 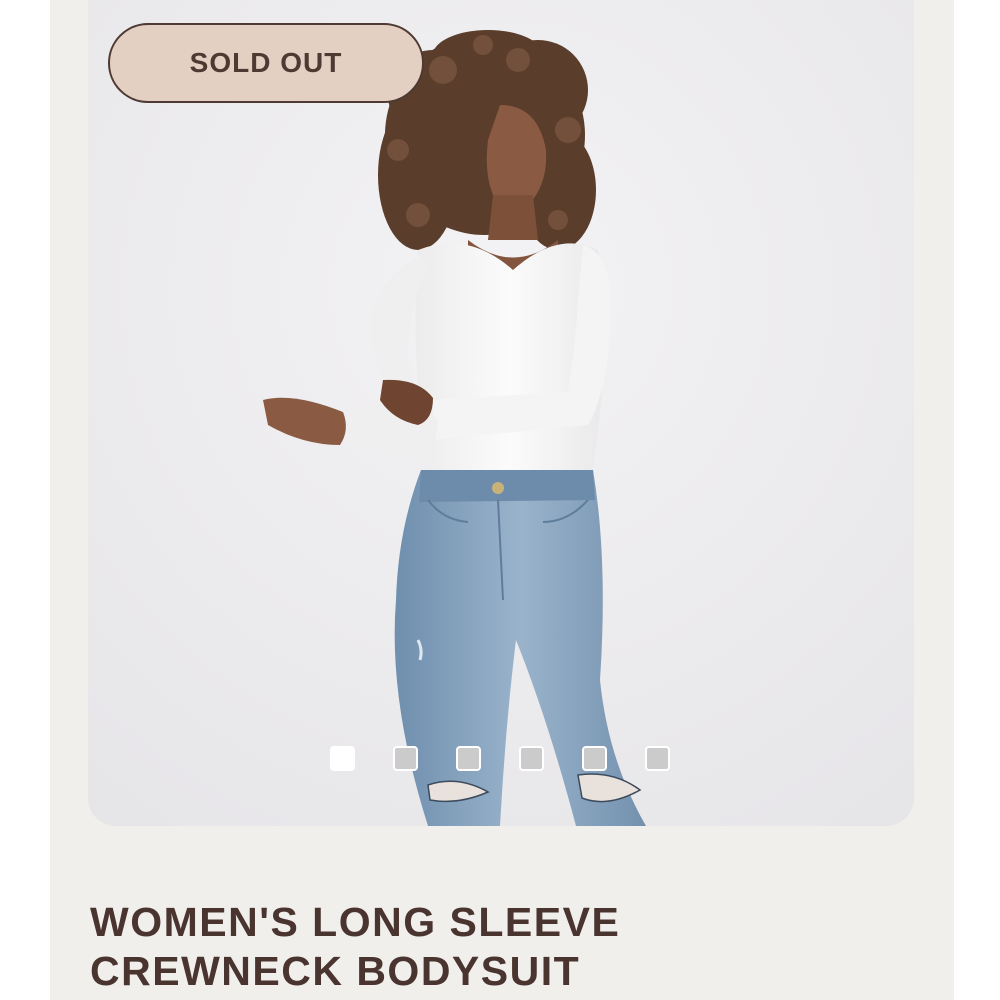 I want to click on sold-out-label: SOLD OUT, so click(x=266, y=62).